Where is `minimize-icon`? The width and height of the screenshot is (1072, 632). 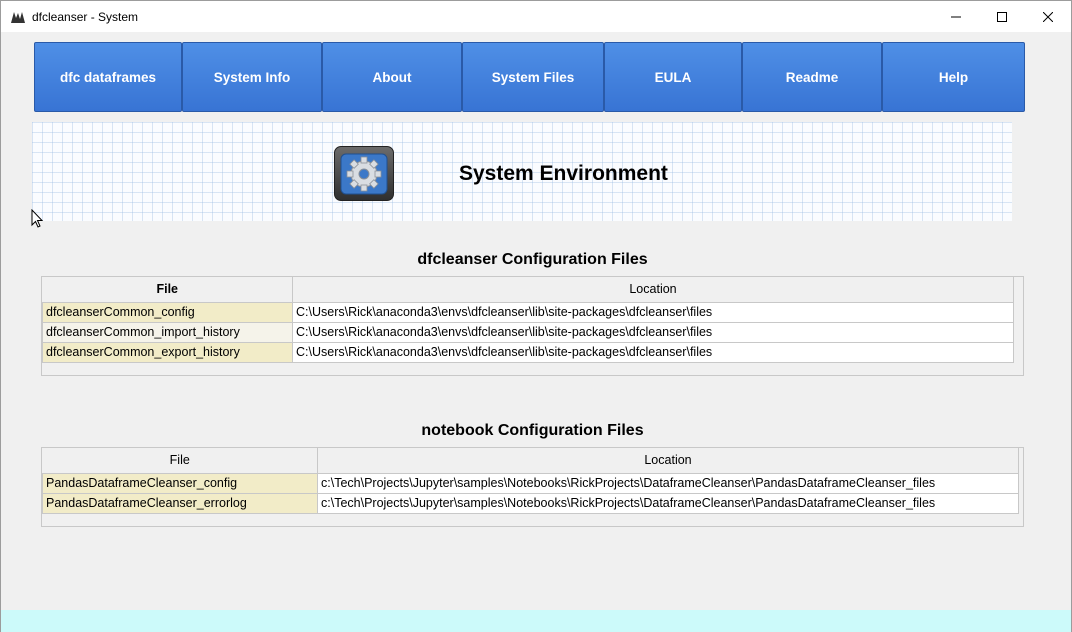 minimize-icon is located at coordinates (956, 16).